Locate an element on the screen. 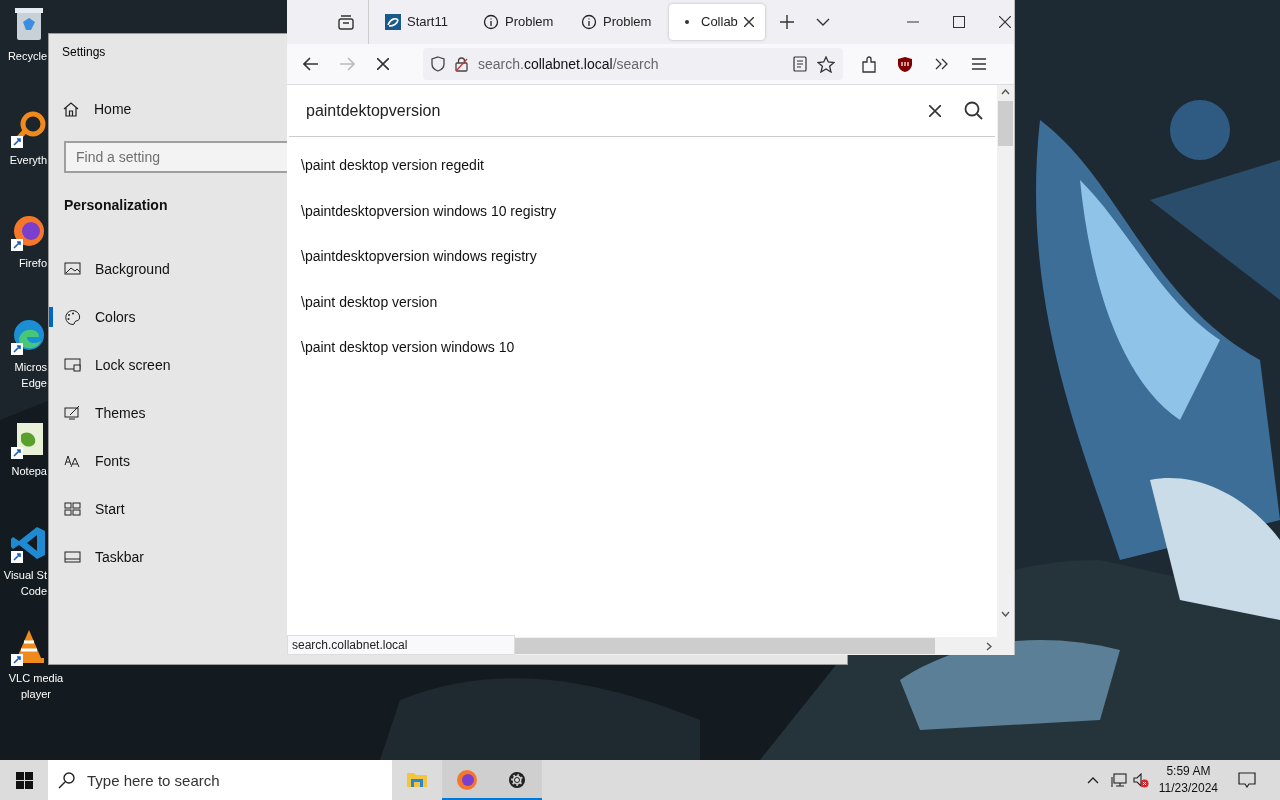  settings-nav-item: Background is located at coordinates (166, 269).